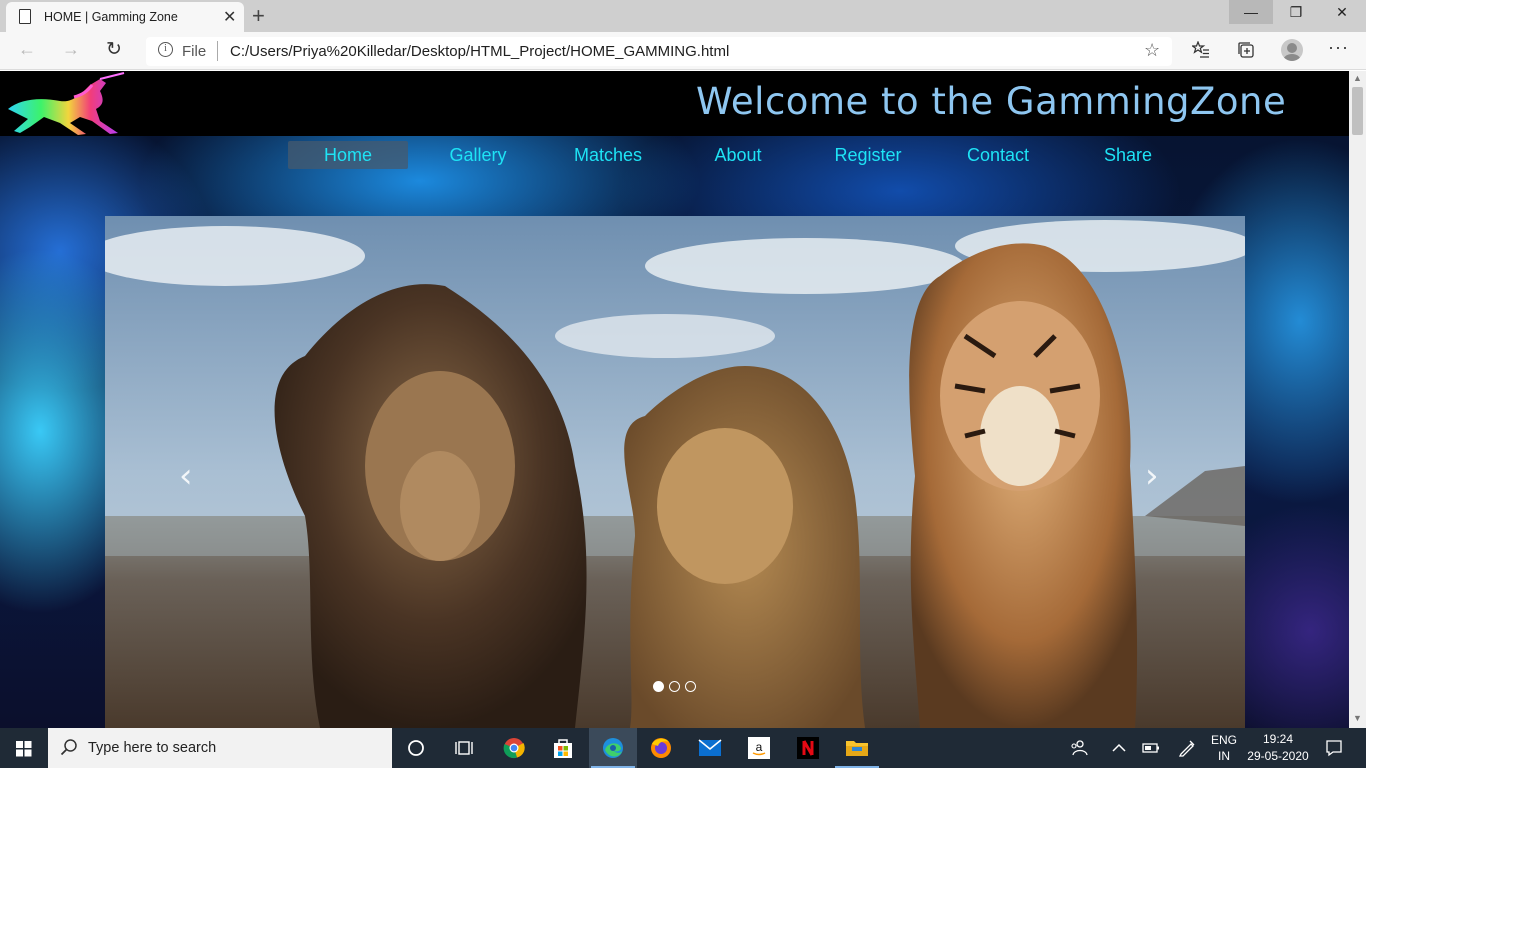 The width and height of the screenshot is (1540, 934). Describe the element at coordinates (1187, 748) in the screenshot. I see `pen-workspace-icon` at that location.